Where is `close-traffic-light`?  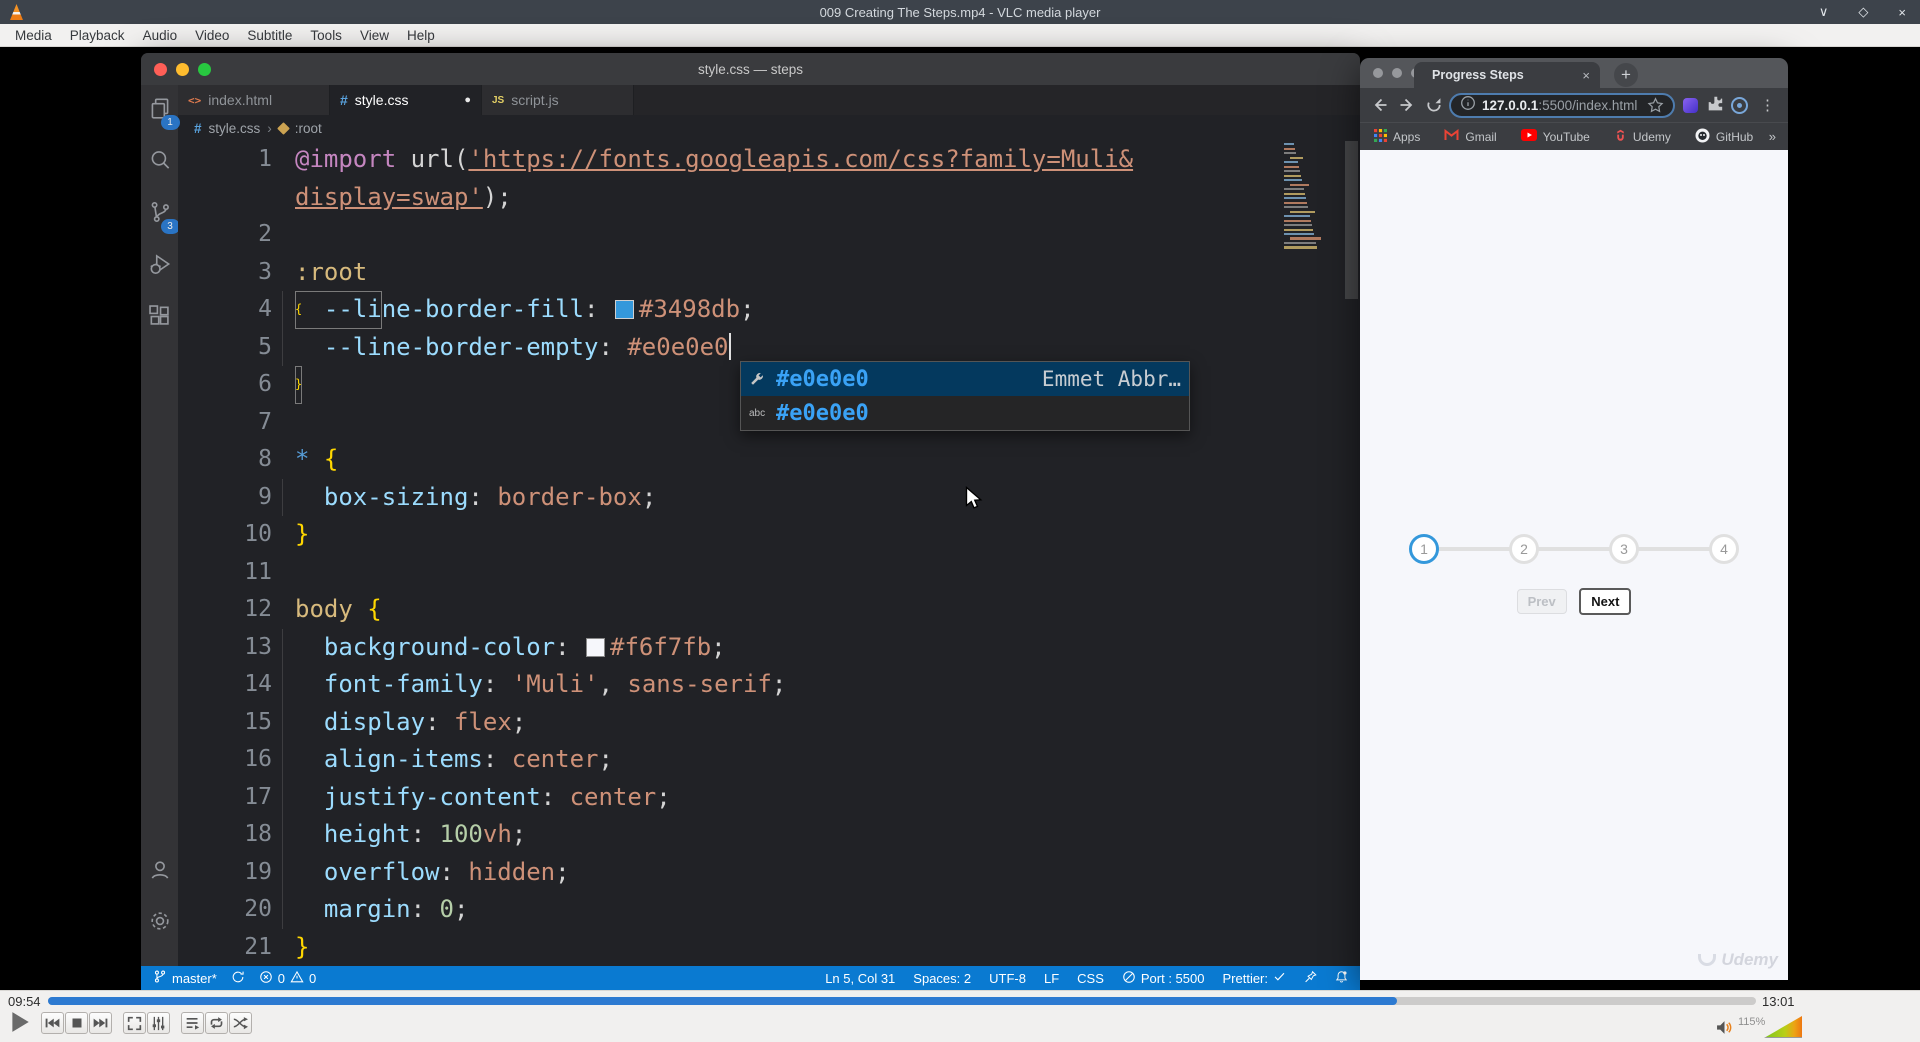
close-traffic-light is located at coordinates (160, 69).